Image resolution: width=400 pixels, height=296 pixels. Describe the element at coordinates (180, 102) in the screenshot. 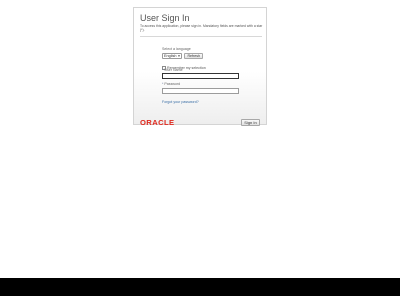

I see `forgot-password-link: Forgot your password?` at that location.